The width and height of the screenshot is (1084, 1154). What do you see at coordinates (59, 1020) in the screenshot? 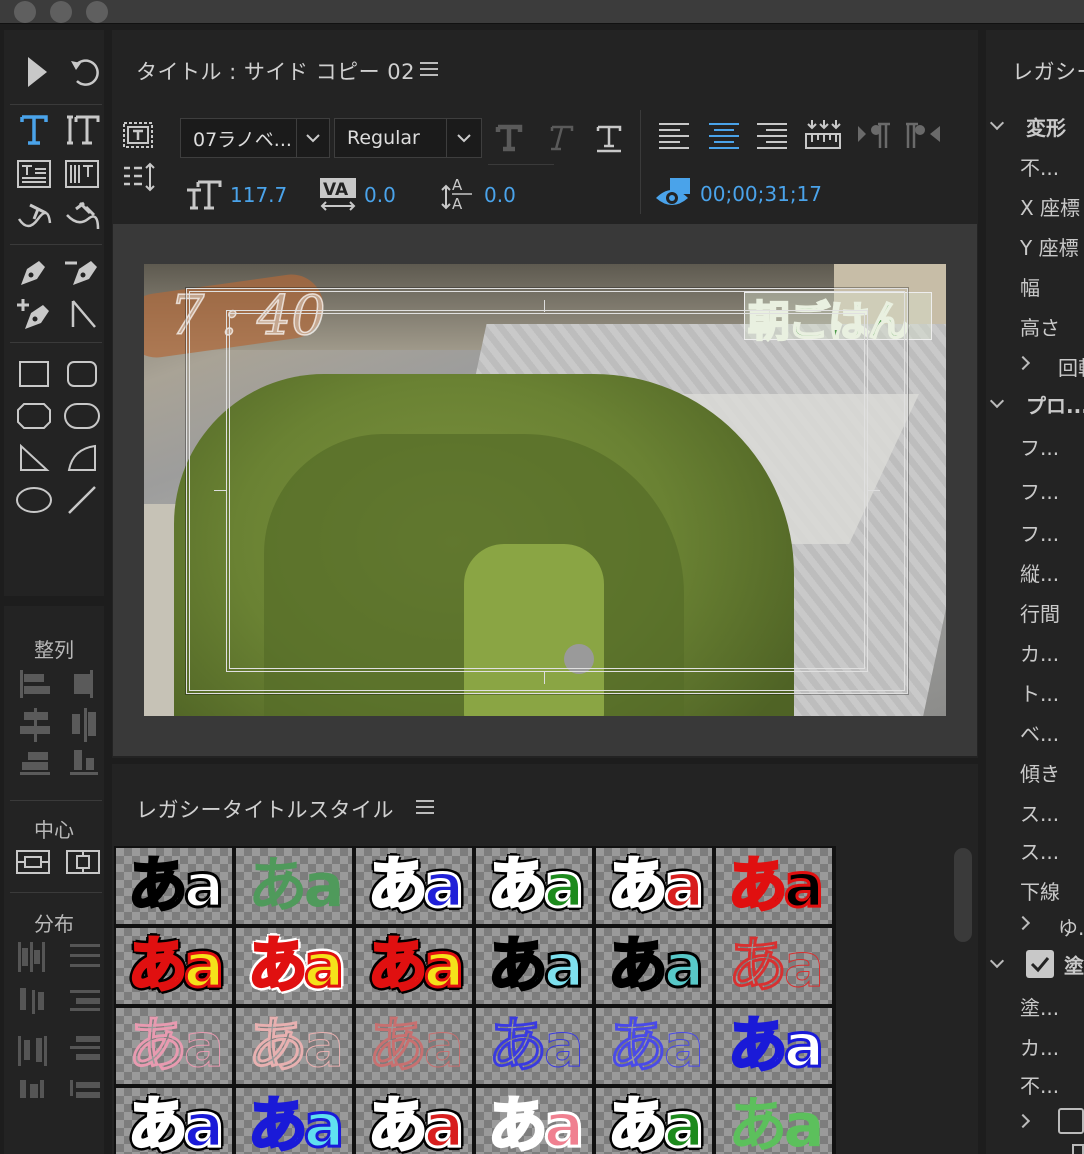
I see `distribute-buttons` at bounding box center [59, 1020].